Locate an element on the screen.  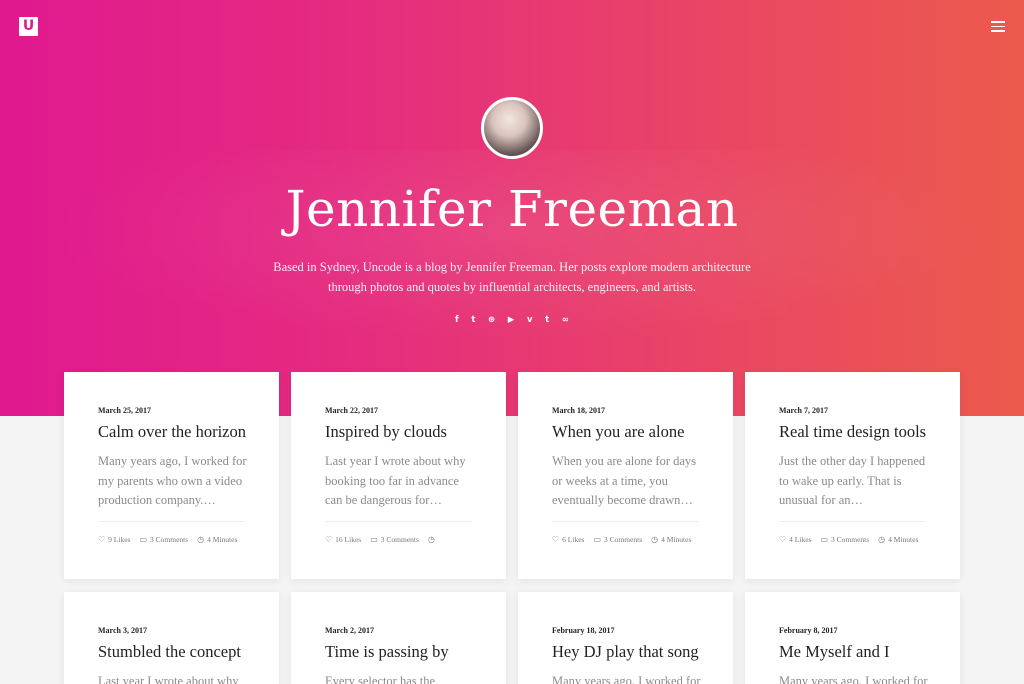
post-title: Time is passing by is located at coordinates (412, 652).